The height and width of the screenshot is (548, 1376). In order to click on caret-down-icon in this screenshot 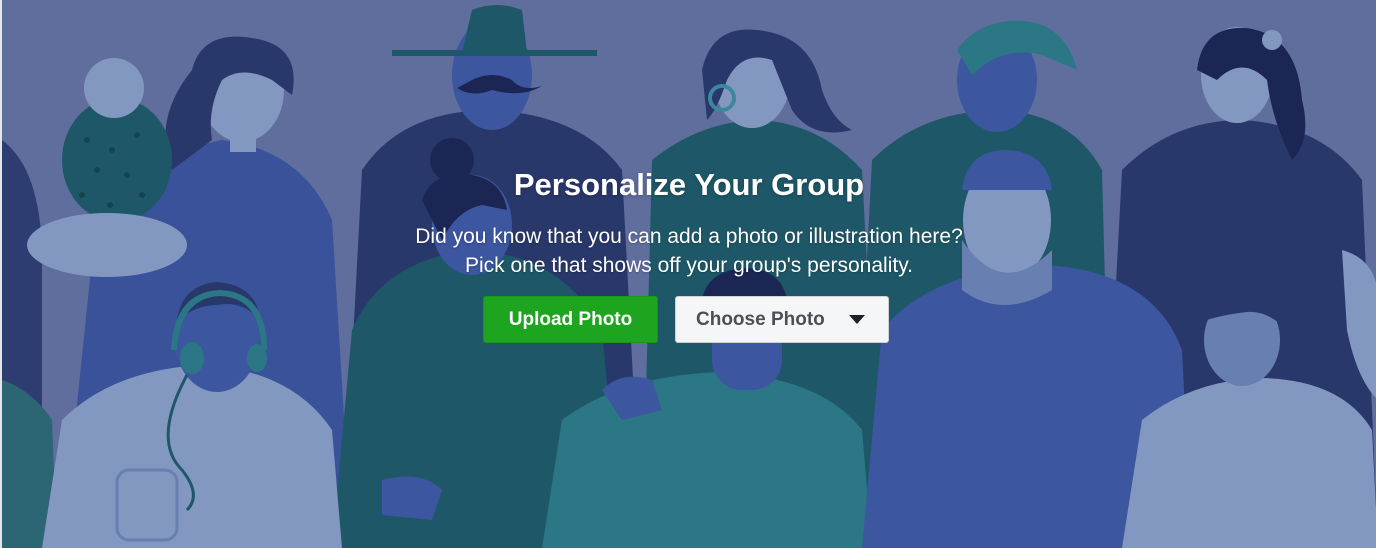, I will do `click(856, 319)`.